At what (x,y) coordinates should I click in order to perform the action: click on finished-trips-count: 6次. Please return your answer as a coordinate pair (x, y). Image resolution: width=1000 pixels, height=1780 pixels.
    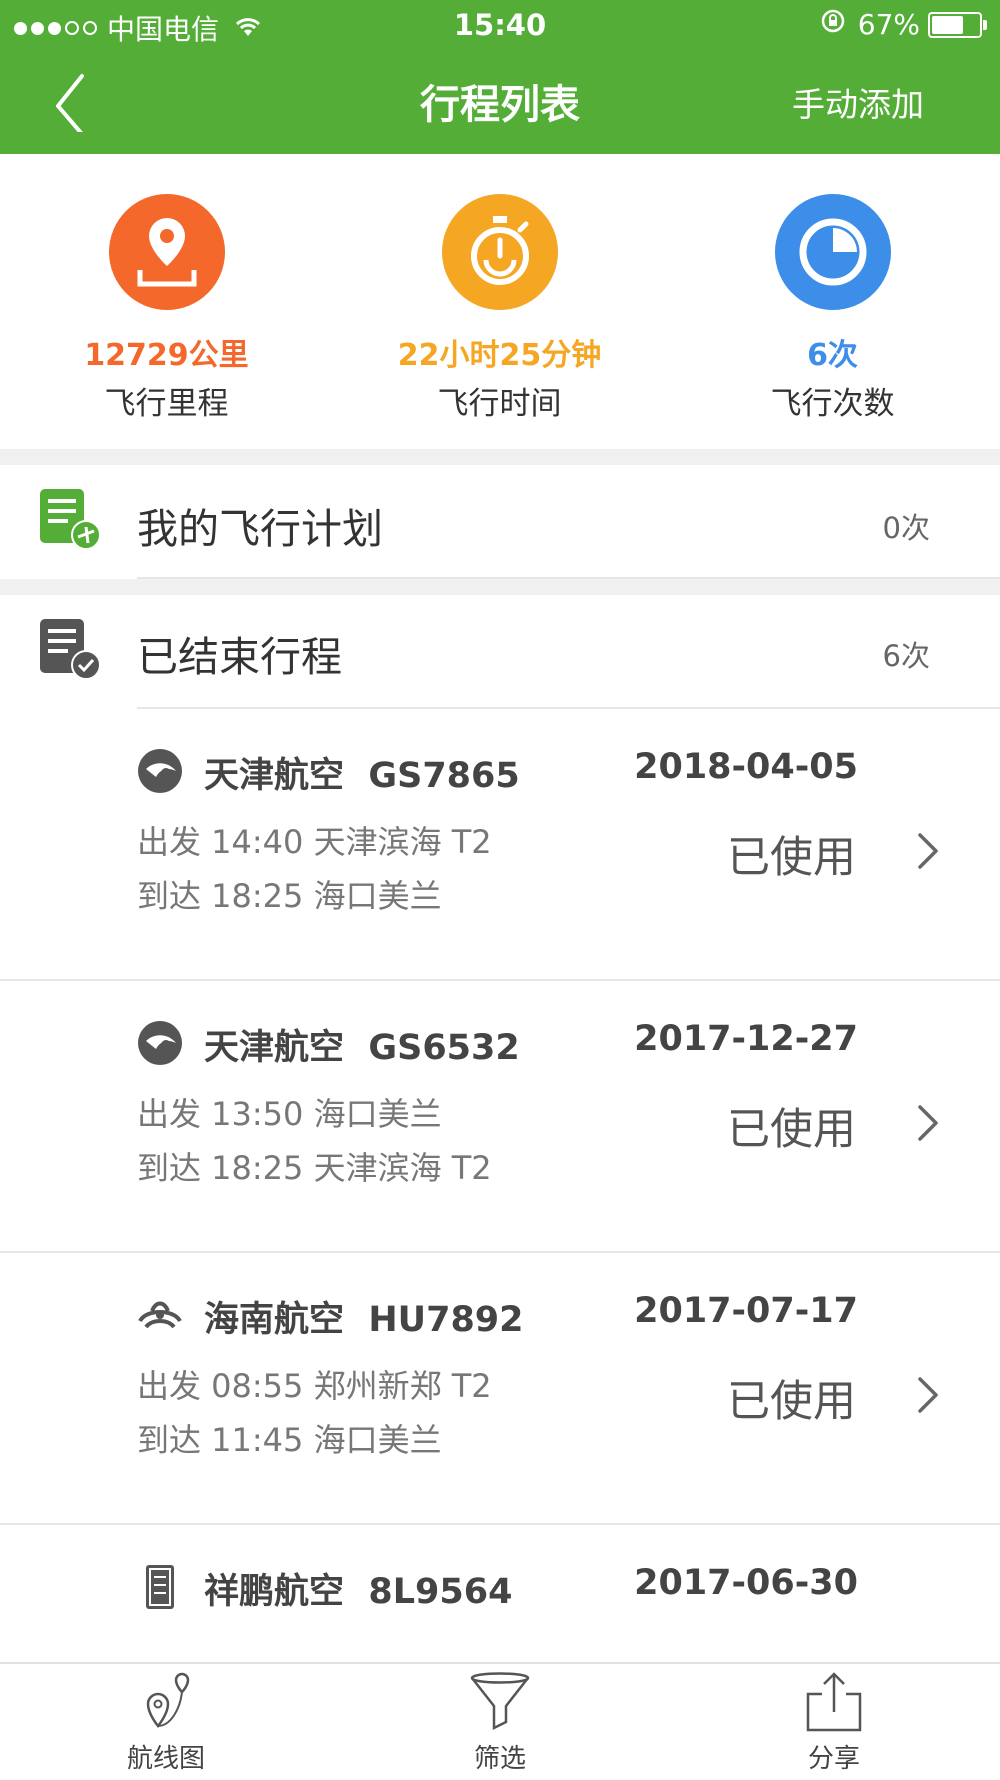
    Looking at the image, I should click on (906, 656).